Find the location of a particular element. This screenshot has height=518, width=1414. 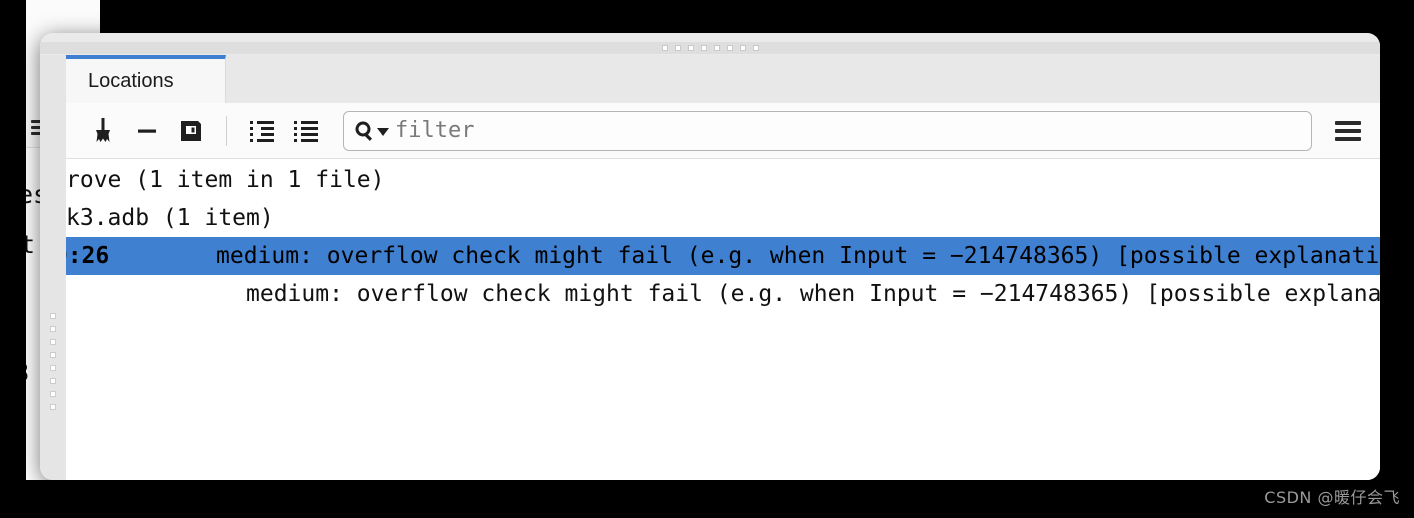

background-text-fragment: t is located at coordinates (31, 244).